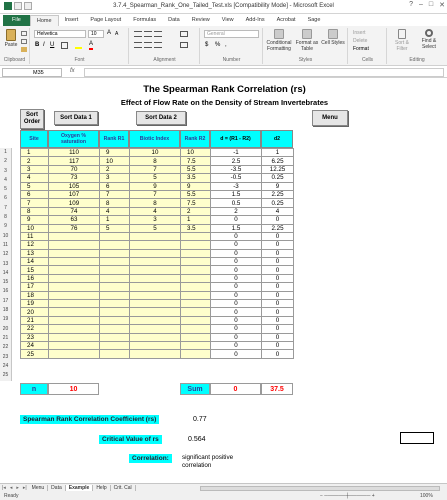 Image resolution: width=447 pixels, height=500 pixels. Describe the element at coordinates (64, 45) in the screenshot. I see `borders-icon` at that location.